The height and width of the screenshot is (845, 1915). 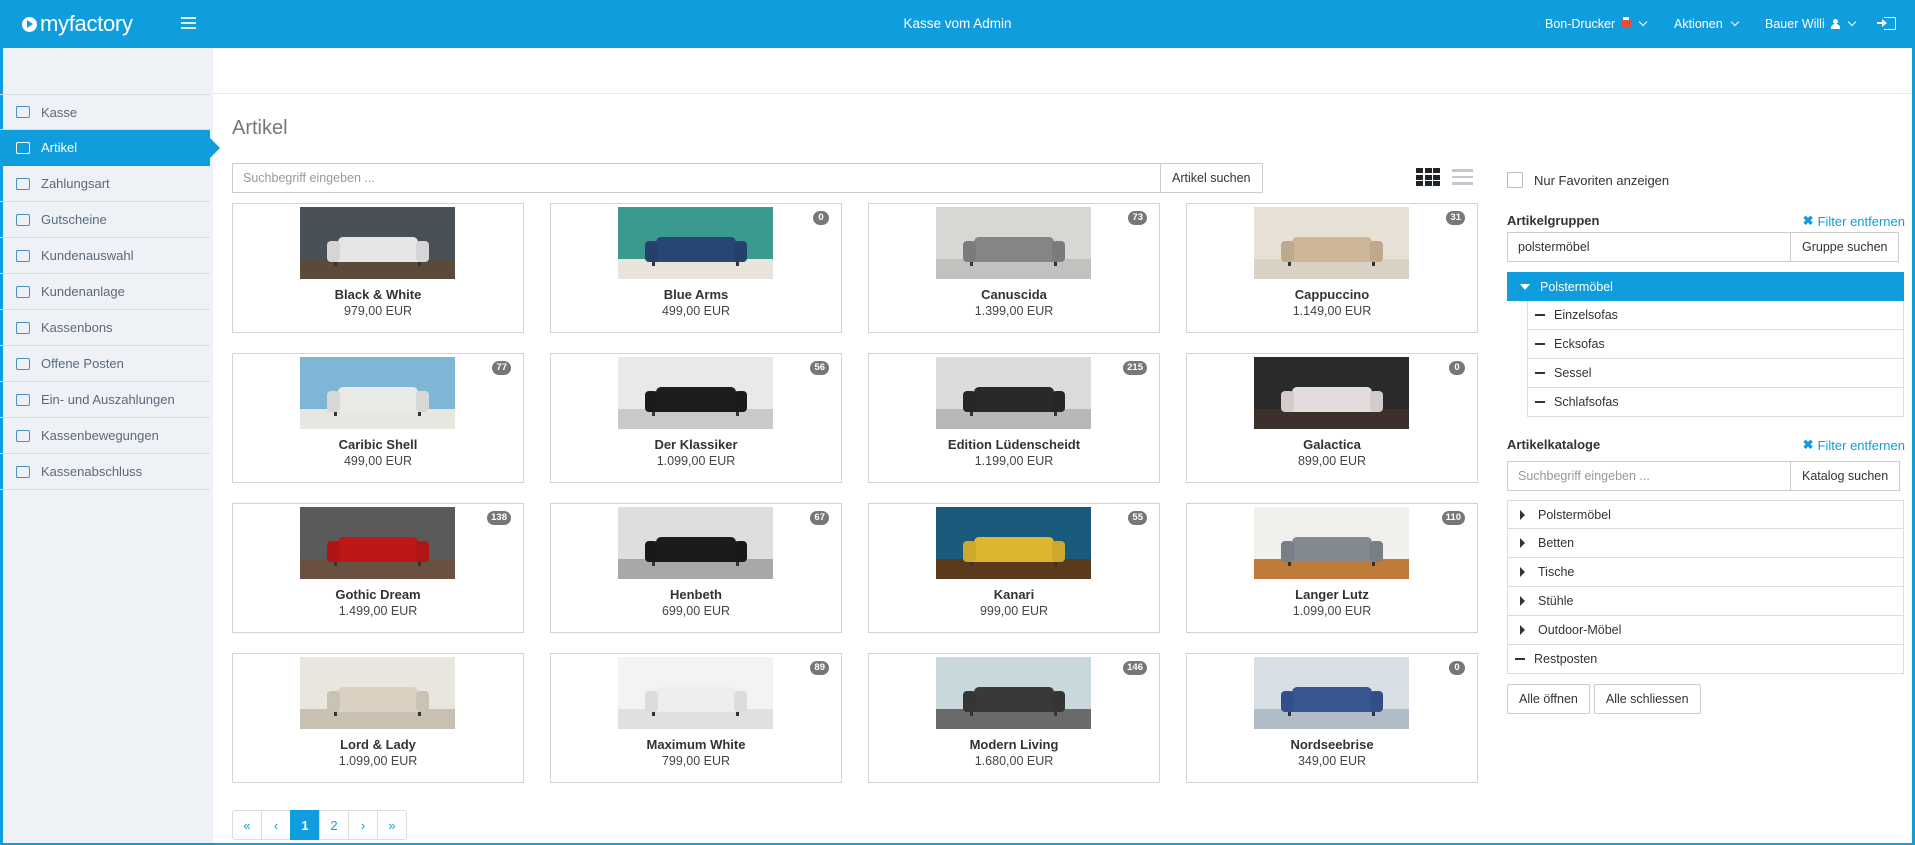 I want to click on group-node-selected: Polstermöbel, so click(x=1705, y=286).